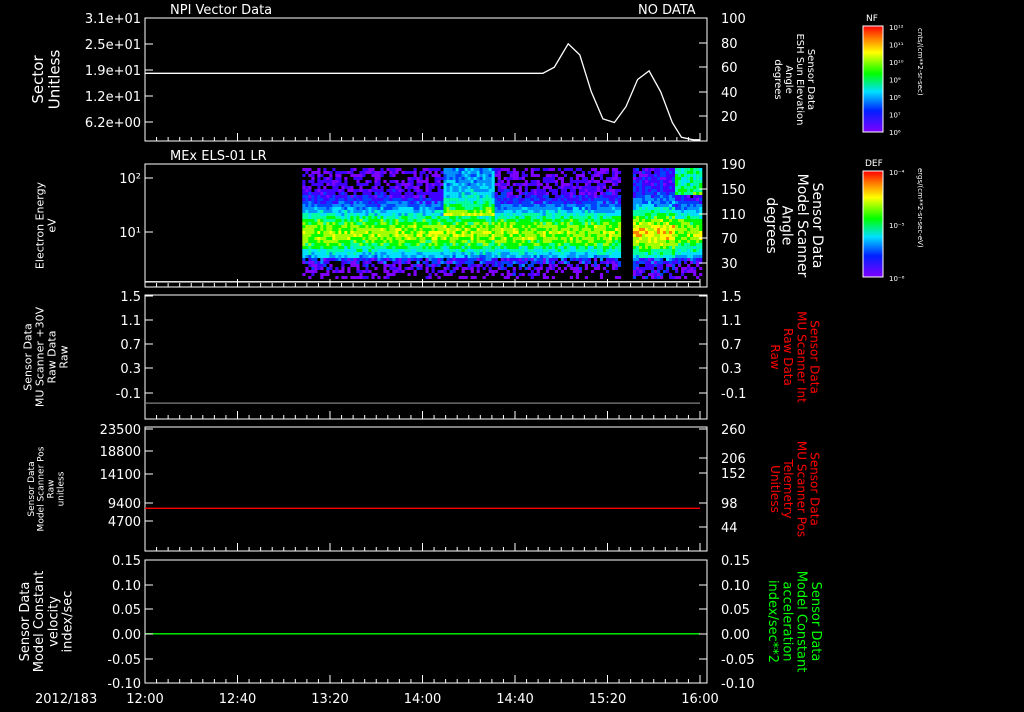 Image resolution: width=1024 pixels, height=712 pixels. Describe the element at coordinates (802, 226) in the screenshot. I see `y-axis-label-right: Model Scanner` at that location.